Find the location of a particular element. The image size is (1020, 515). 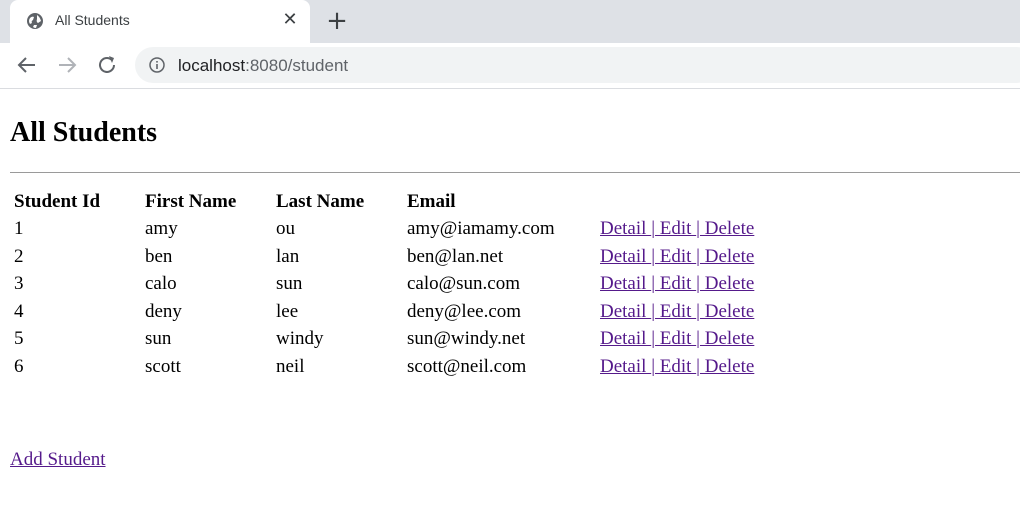

last-name-cell: windy is located at coordinates (300, 339).